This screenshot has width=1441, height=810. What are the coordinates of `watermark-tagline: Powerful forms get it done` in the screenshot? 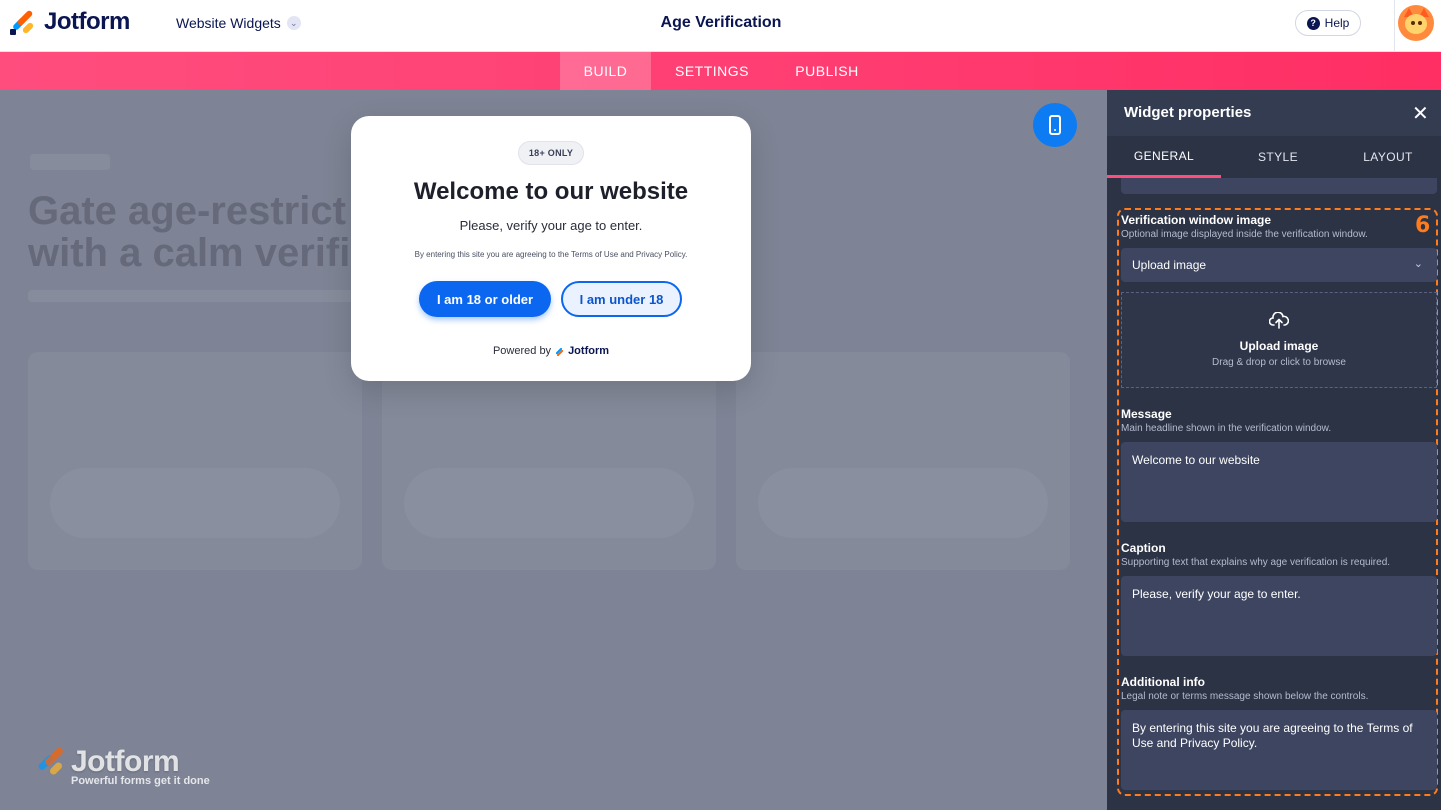 It's located at (140, 781).